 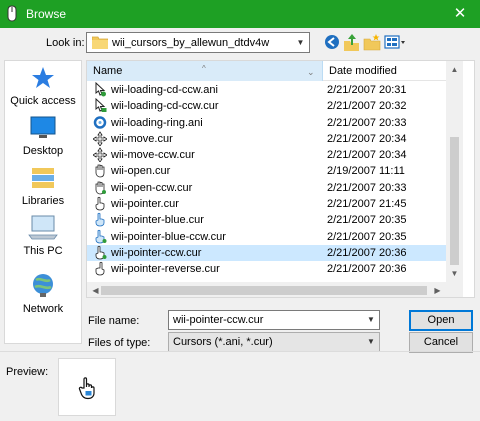 What do you see at coordinates (100, 42) in the screenshot?
I see `folder-icon` at bounding box center [100, 42].